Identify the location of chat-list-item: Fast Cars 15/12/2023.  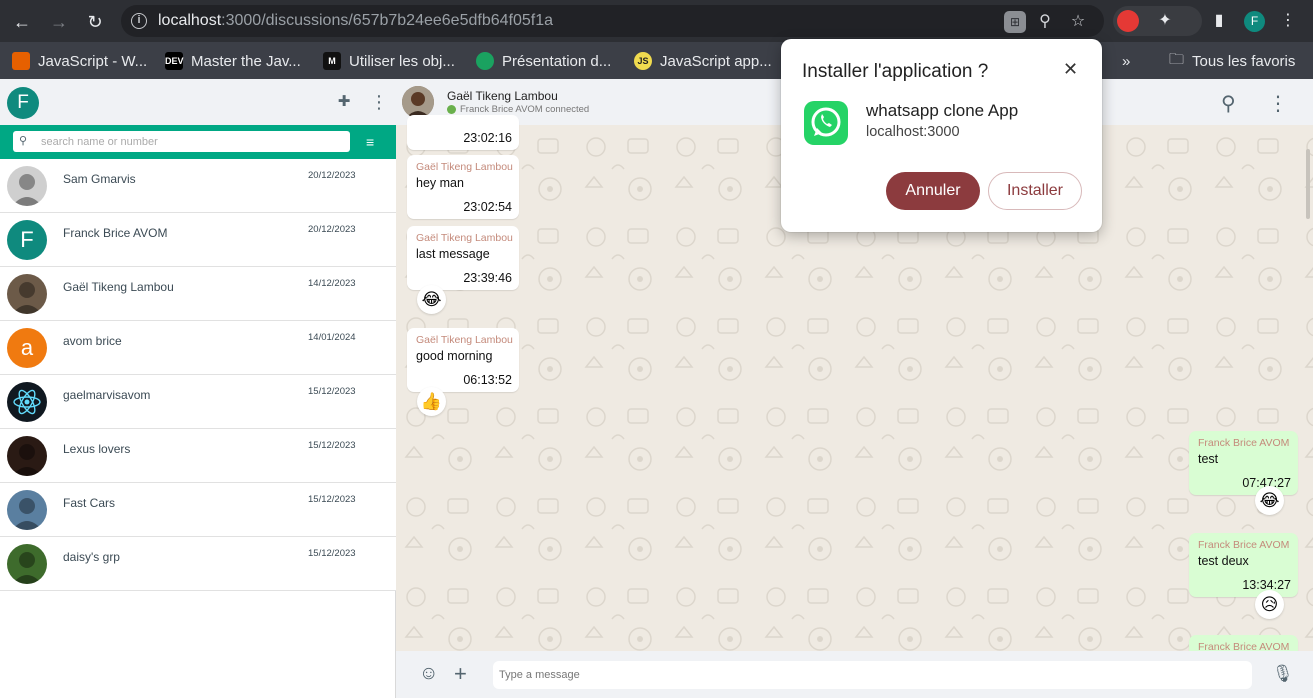
(198, 510).